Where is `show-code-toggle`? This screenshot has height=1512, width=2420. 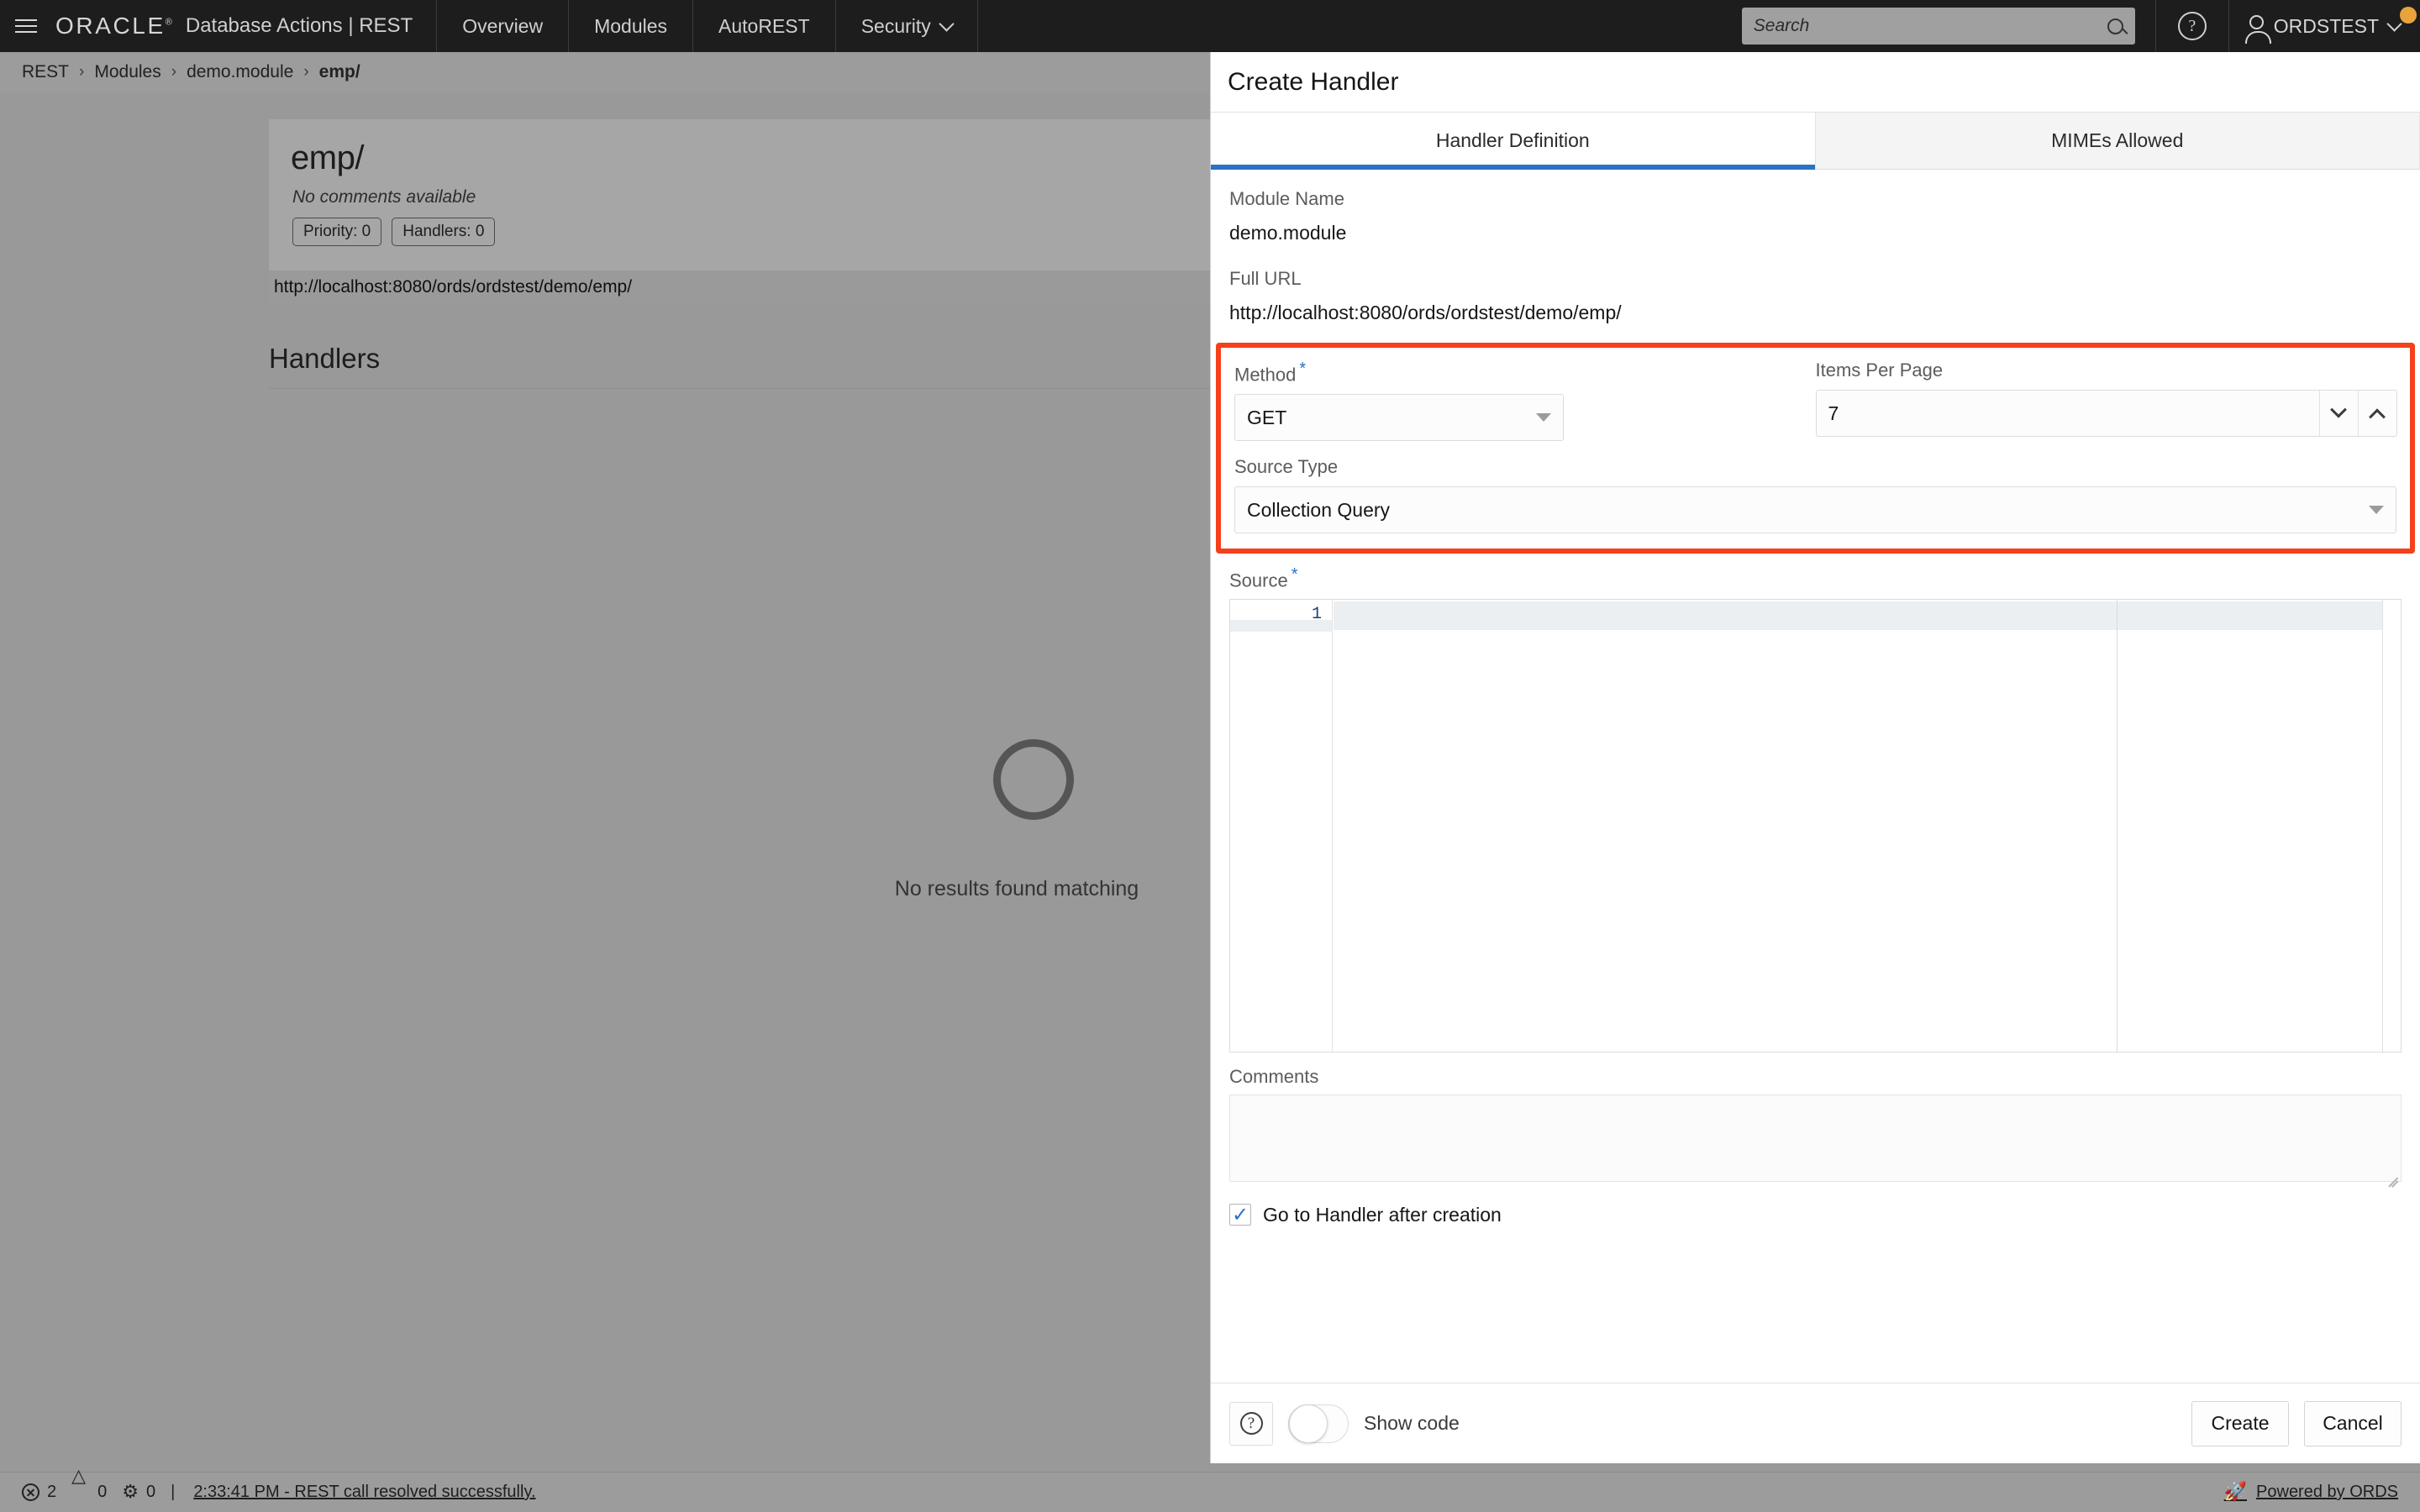 show-code-toggle is located at coordinates (1318, 1423).